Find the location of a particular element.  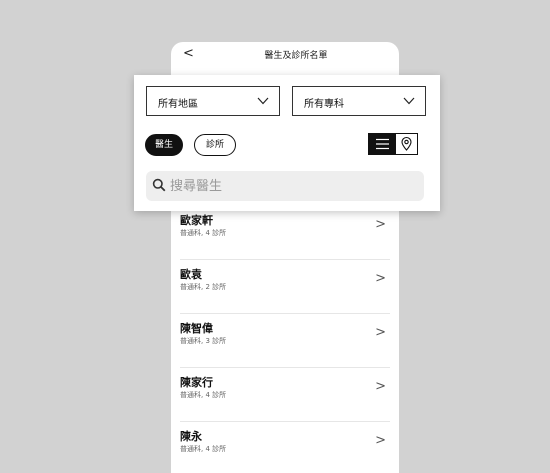

clinic-tab-button: 診所 is located at coordinates (215, 145).